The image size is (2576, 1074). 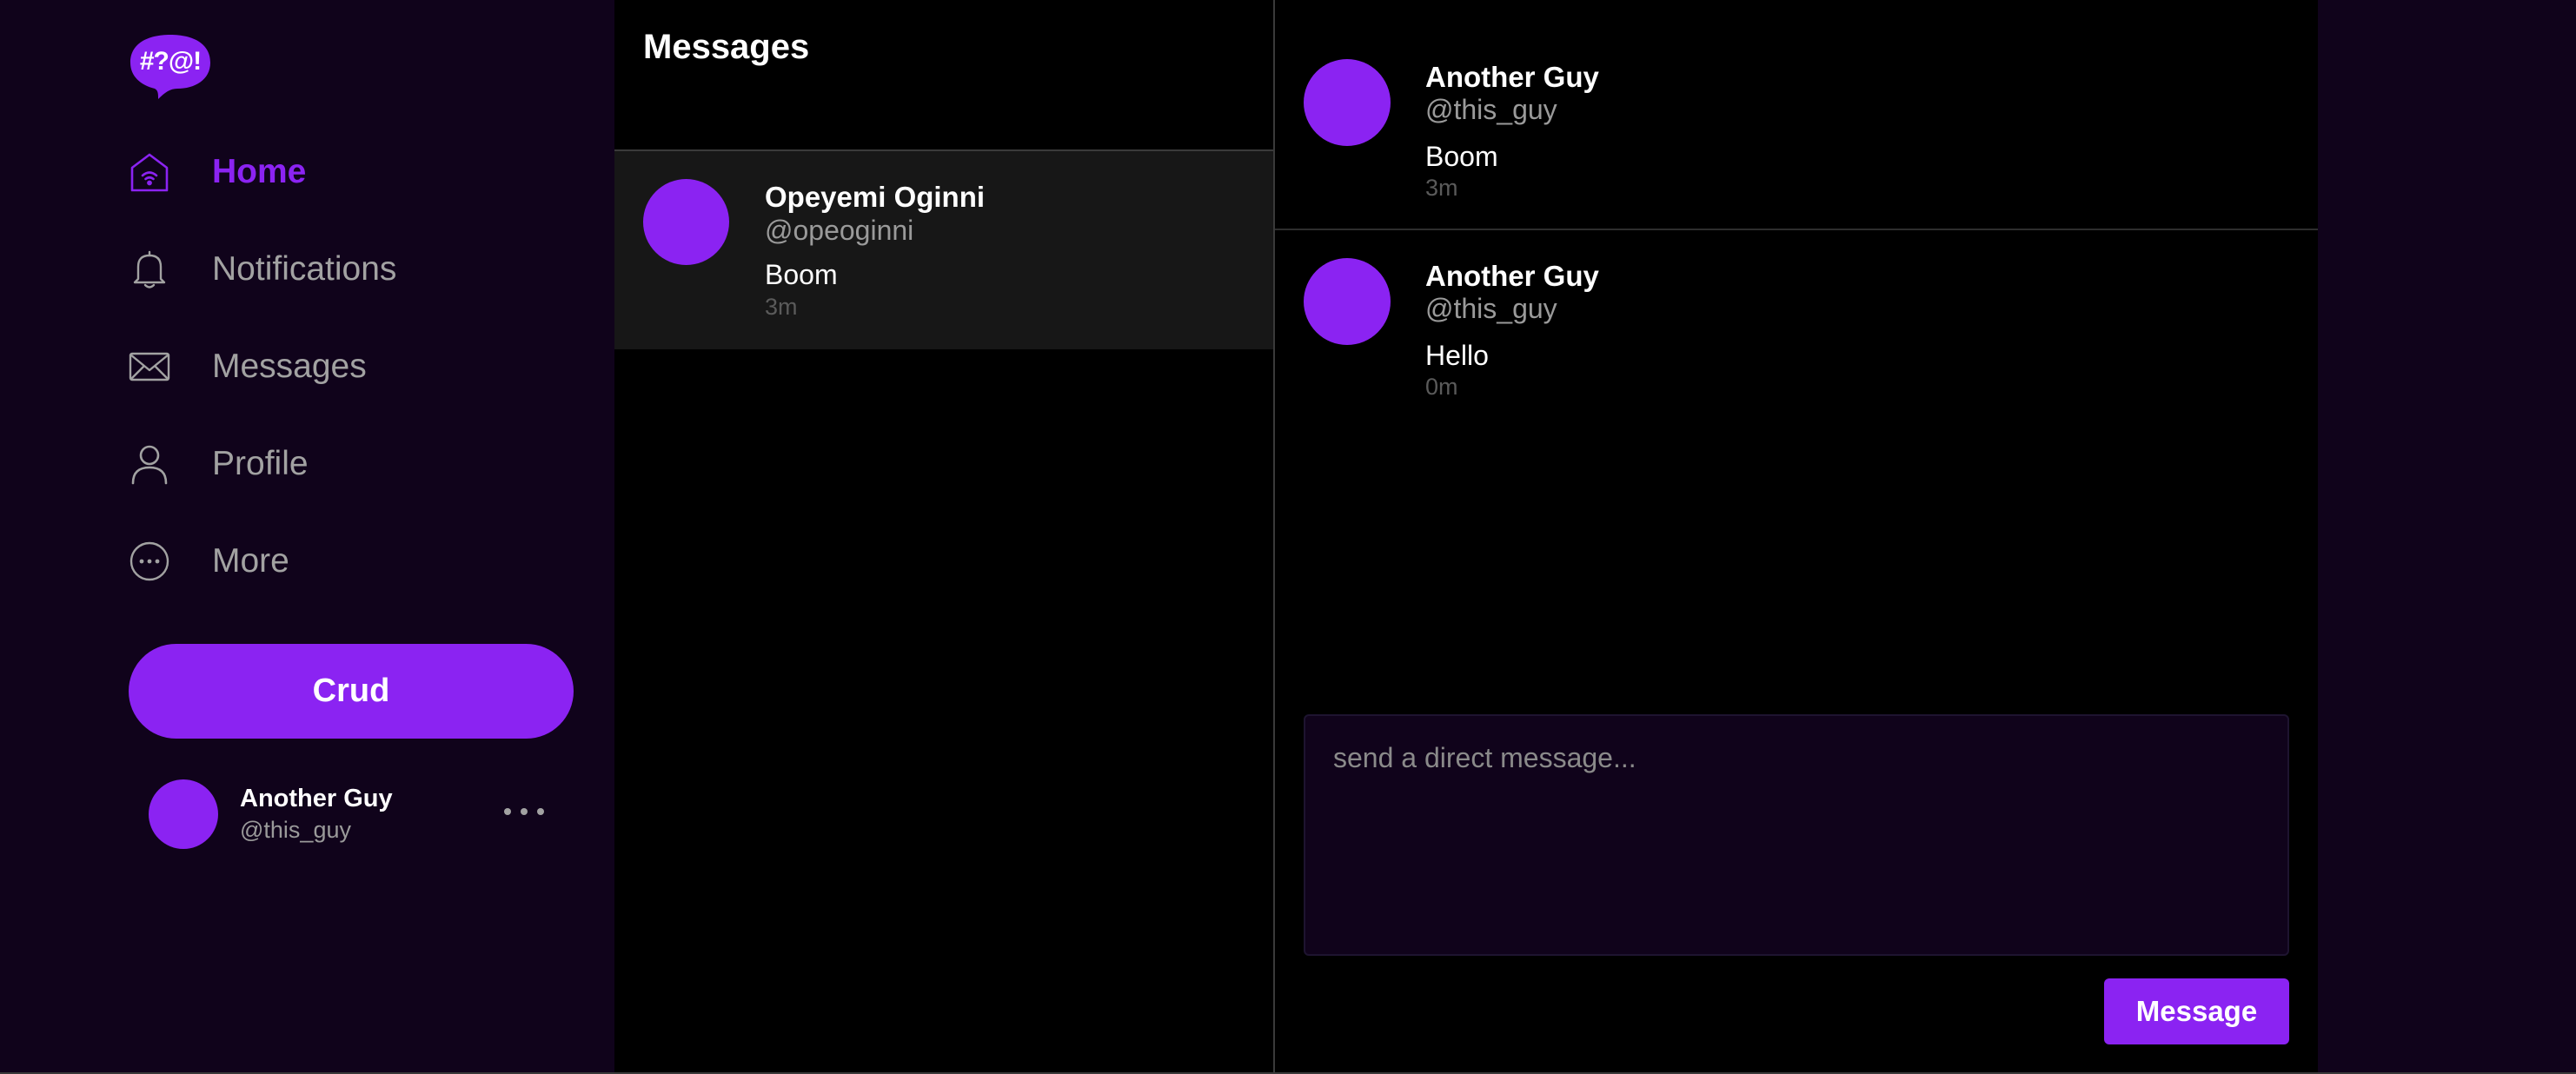 What do you see at coordinates (1461, 156) in the screenshot?
I see `message-text: Boom` at bounding box center [1461, 156].